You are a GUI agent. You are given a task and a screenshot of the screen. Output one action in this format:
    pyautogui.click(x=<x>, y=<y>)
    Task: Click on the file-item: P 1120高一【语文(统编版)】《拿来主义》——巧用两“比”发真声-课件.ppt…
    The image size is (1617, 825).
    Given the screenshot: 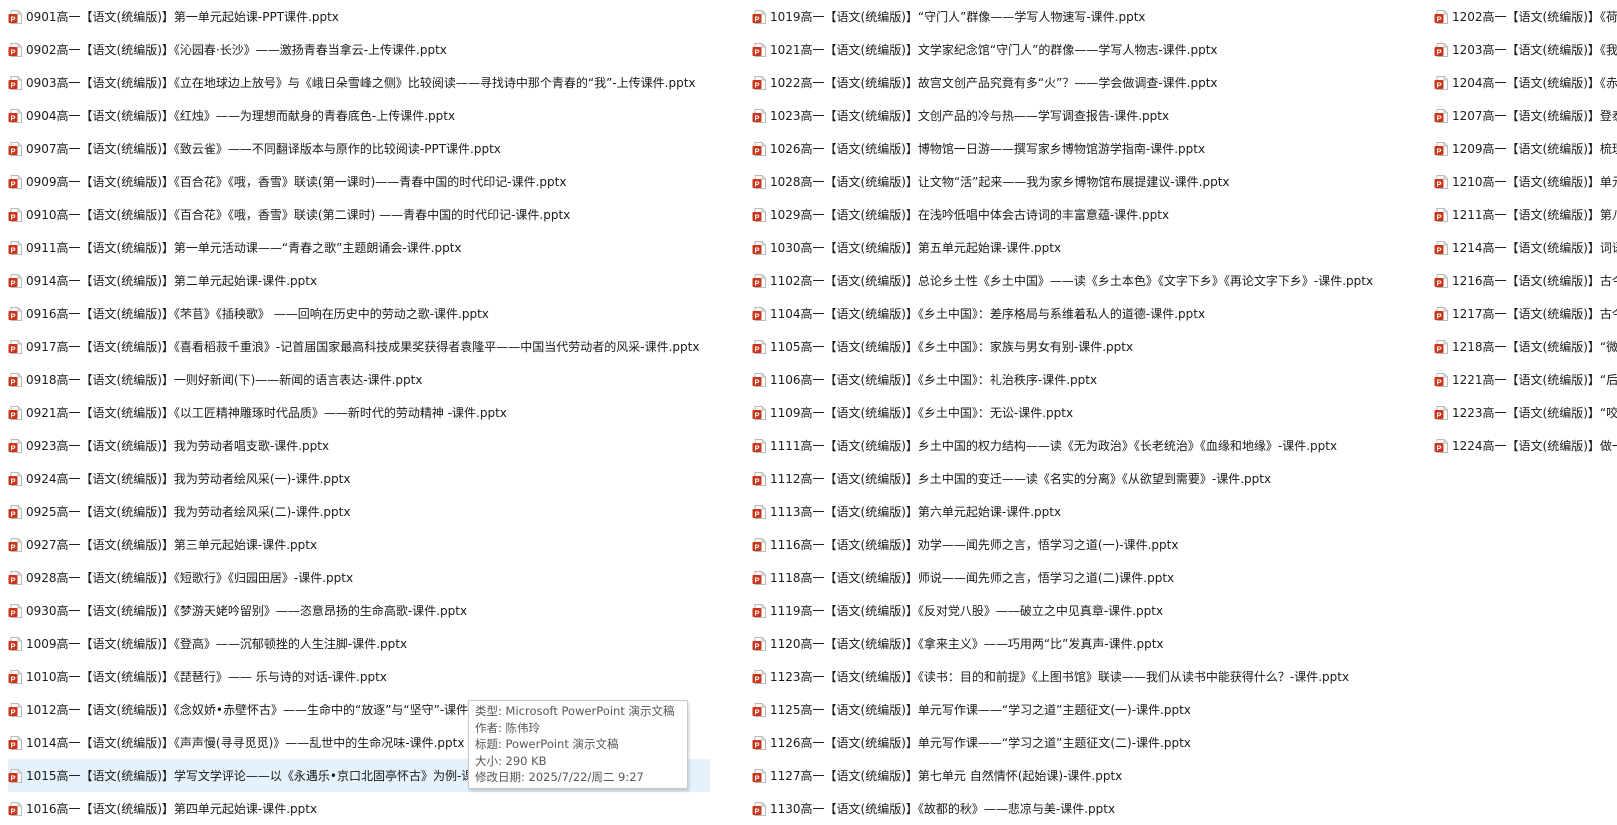 What is the action you would take?
    pyautogui.click(x=1087, y=643)
    